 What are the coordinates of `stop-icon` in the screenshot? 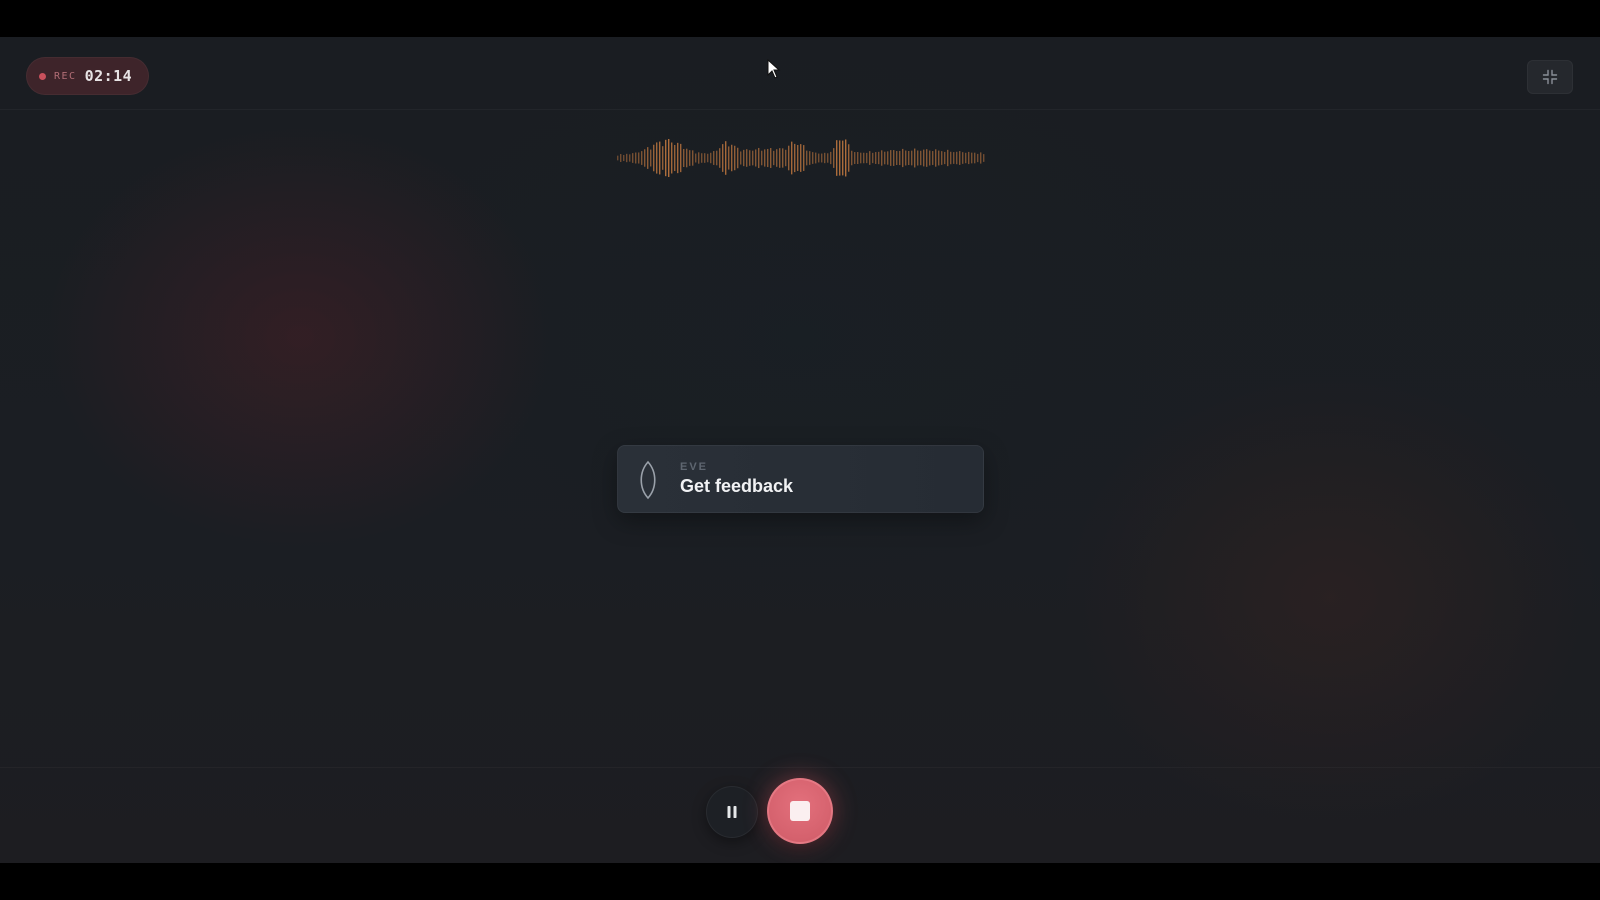 It's located at (800, 811).